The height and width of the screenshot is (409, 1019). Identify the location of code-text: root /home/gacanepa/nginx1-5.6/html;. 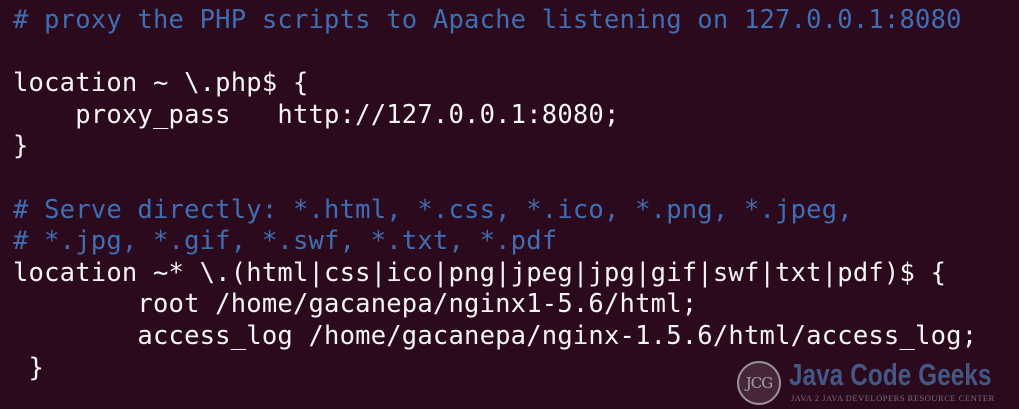
(355, 304).